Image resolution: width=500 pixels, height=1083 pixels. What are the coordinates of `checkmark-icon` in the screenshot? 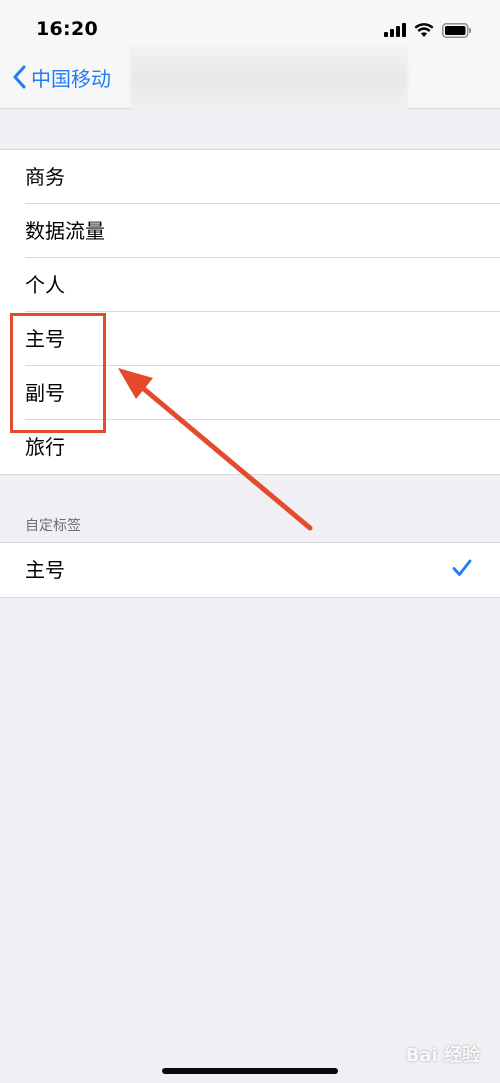 It's located at (462, 567).